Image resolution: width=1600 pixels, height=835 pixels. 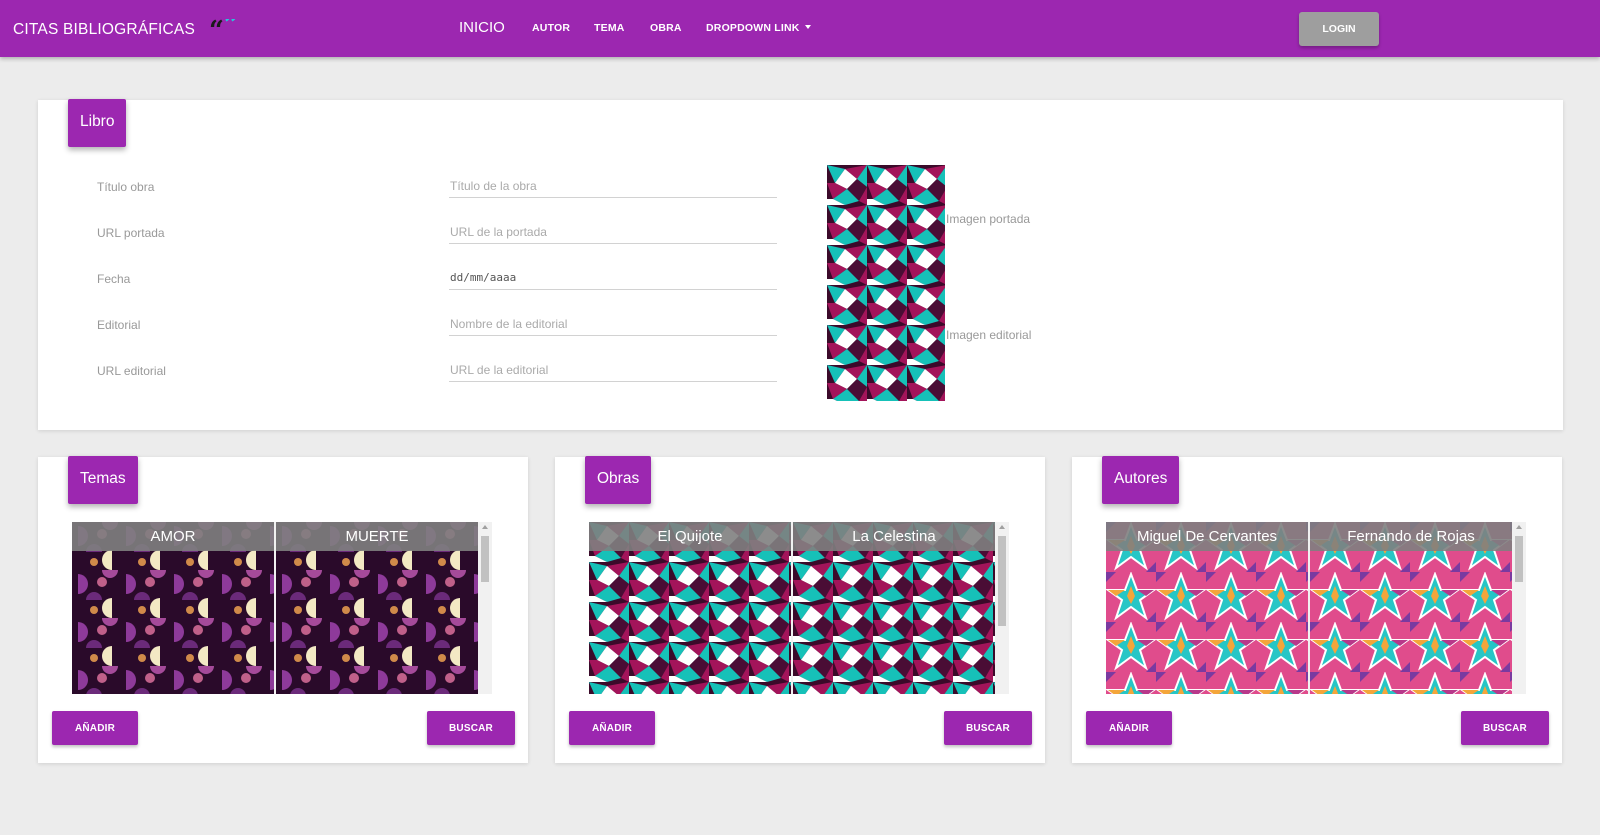 I want to click on autores-gallery: Miguel De Cervantes Fernando de Rojas, so click(x=1316, y=608).